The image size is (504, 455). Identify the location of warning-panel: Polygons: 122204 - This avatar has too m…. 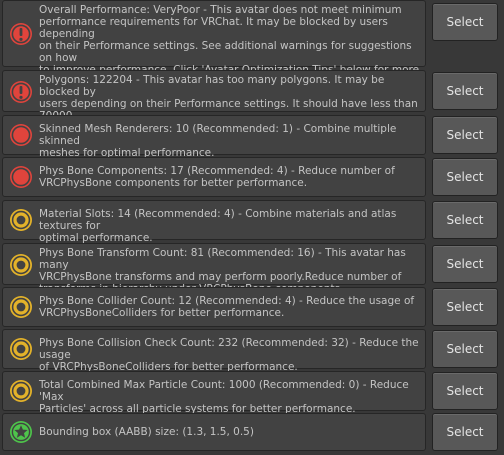
(214, 102).